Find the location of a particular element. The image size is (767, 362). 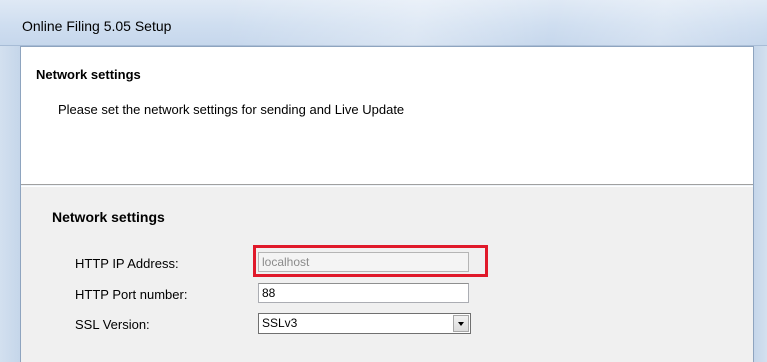

window-title: Online Filing 5.05 Setup is located at coordinates (97, 26).